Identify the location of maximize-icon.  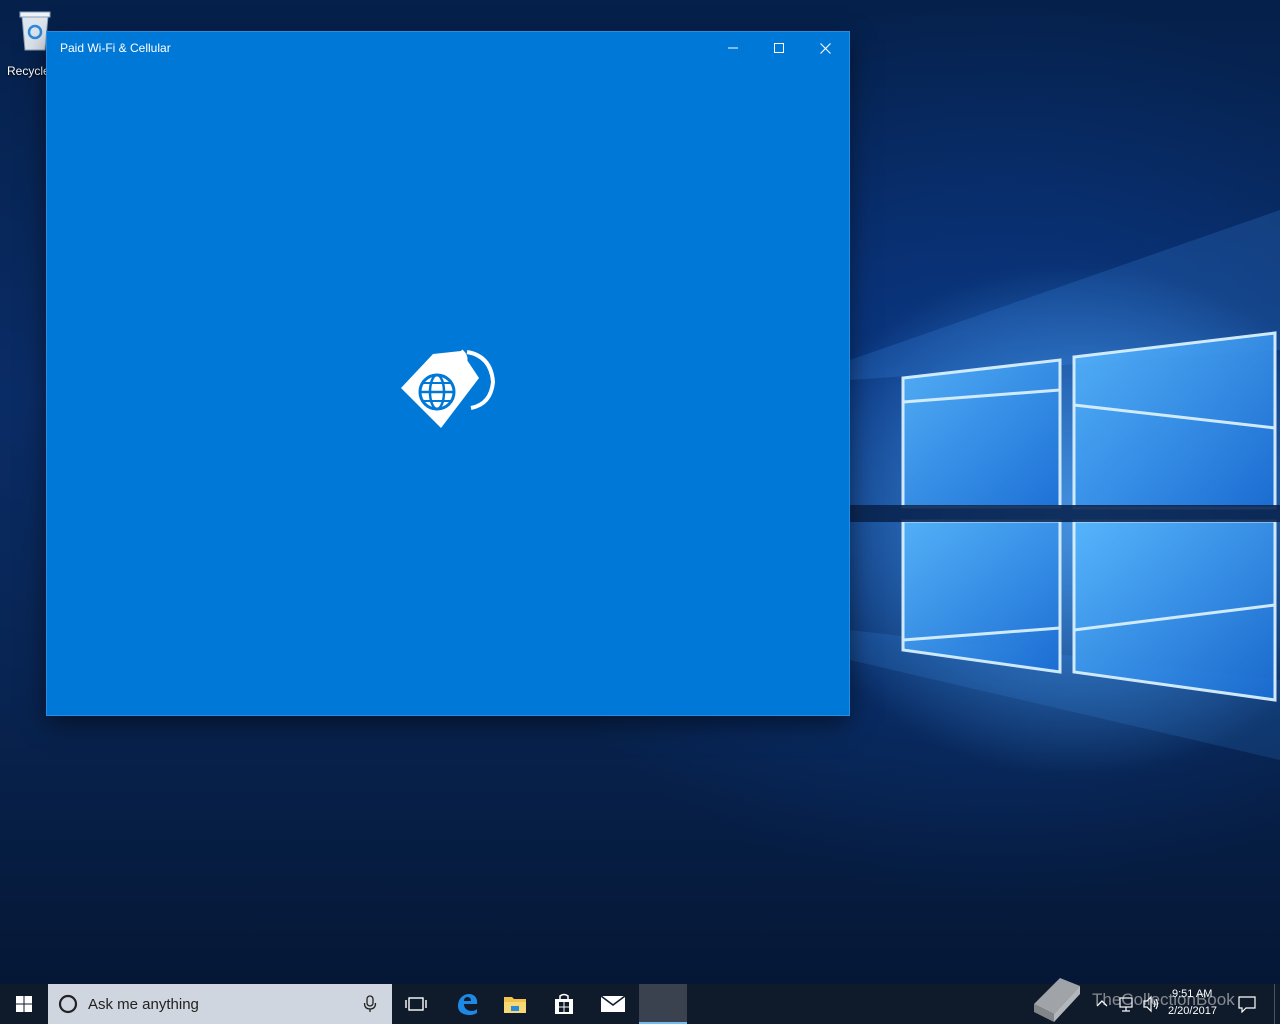
(779, 48).